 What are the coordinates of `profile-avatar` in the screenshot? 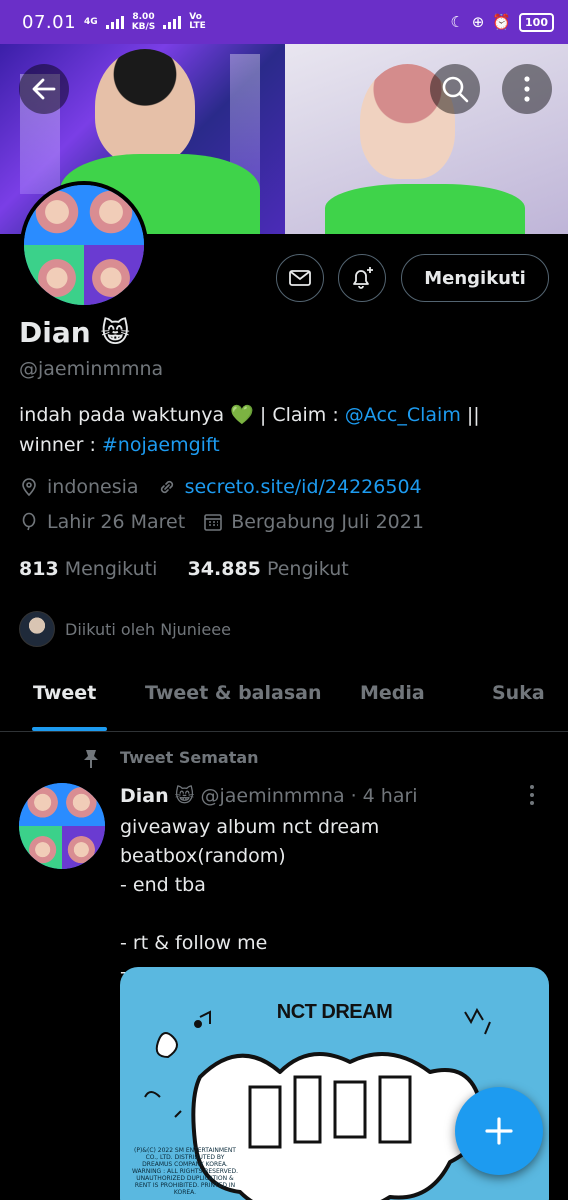 It's located at (84, 245).